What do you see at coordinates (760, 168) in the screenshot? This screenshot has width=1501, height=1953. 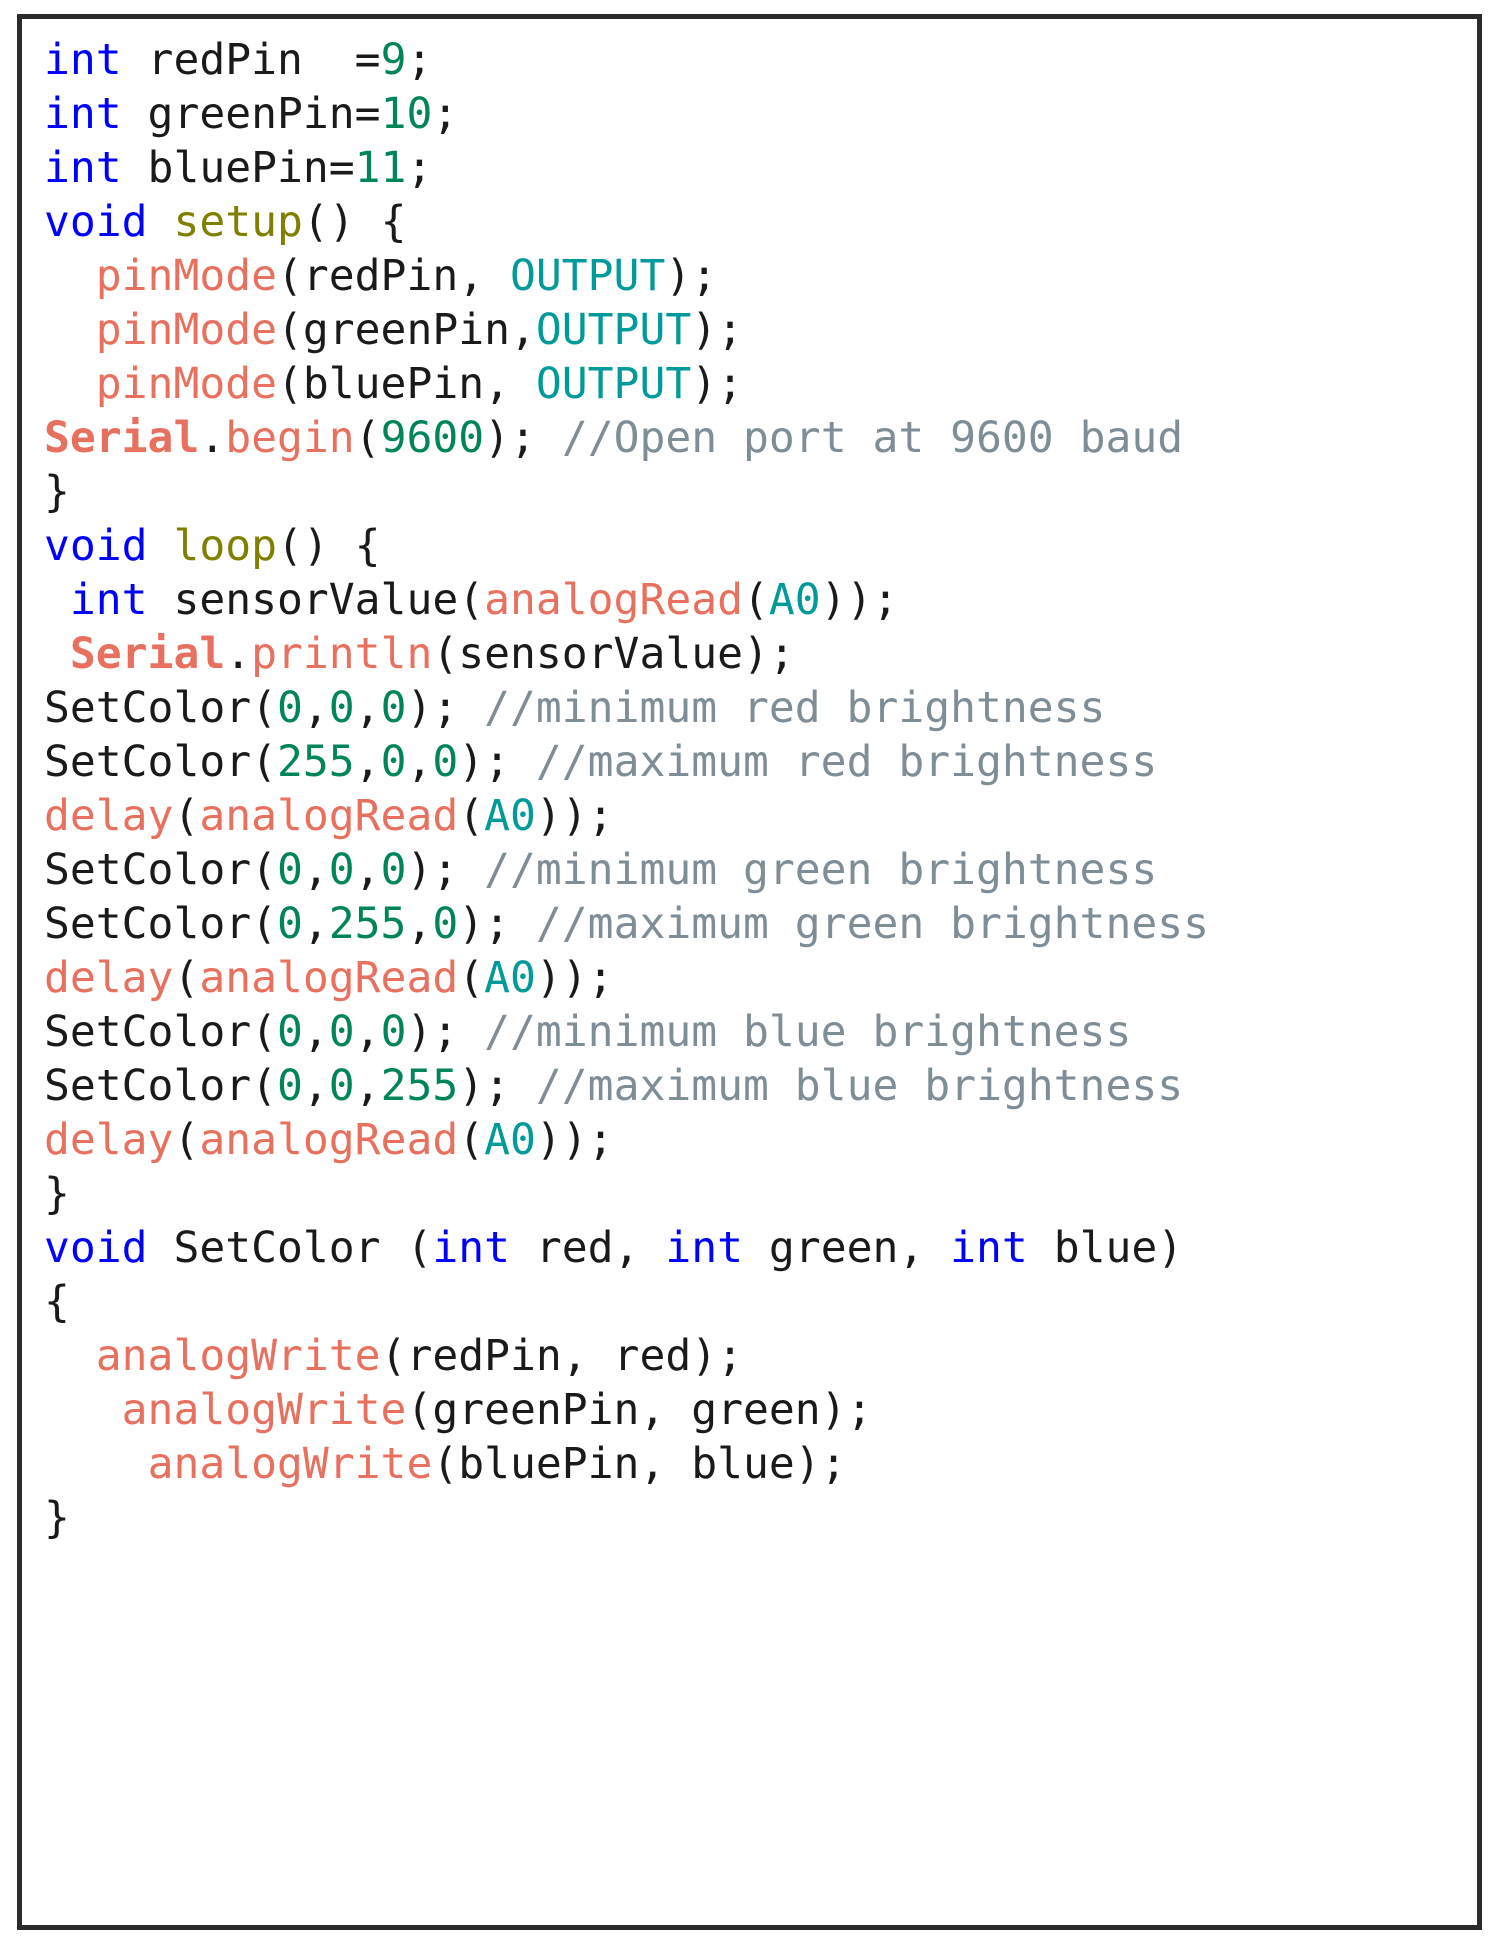 I see `code-line: int bluePin=11;` at bounding box center [760, 168].